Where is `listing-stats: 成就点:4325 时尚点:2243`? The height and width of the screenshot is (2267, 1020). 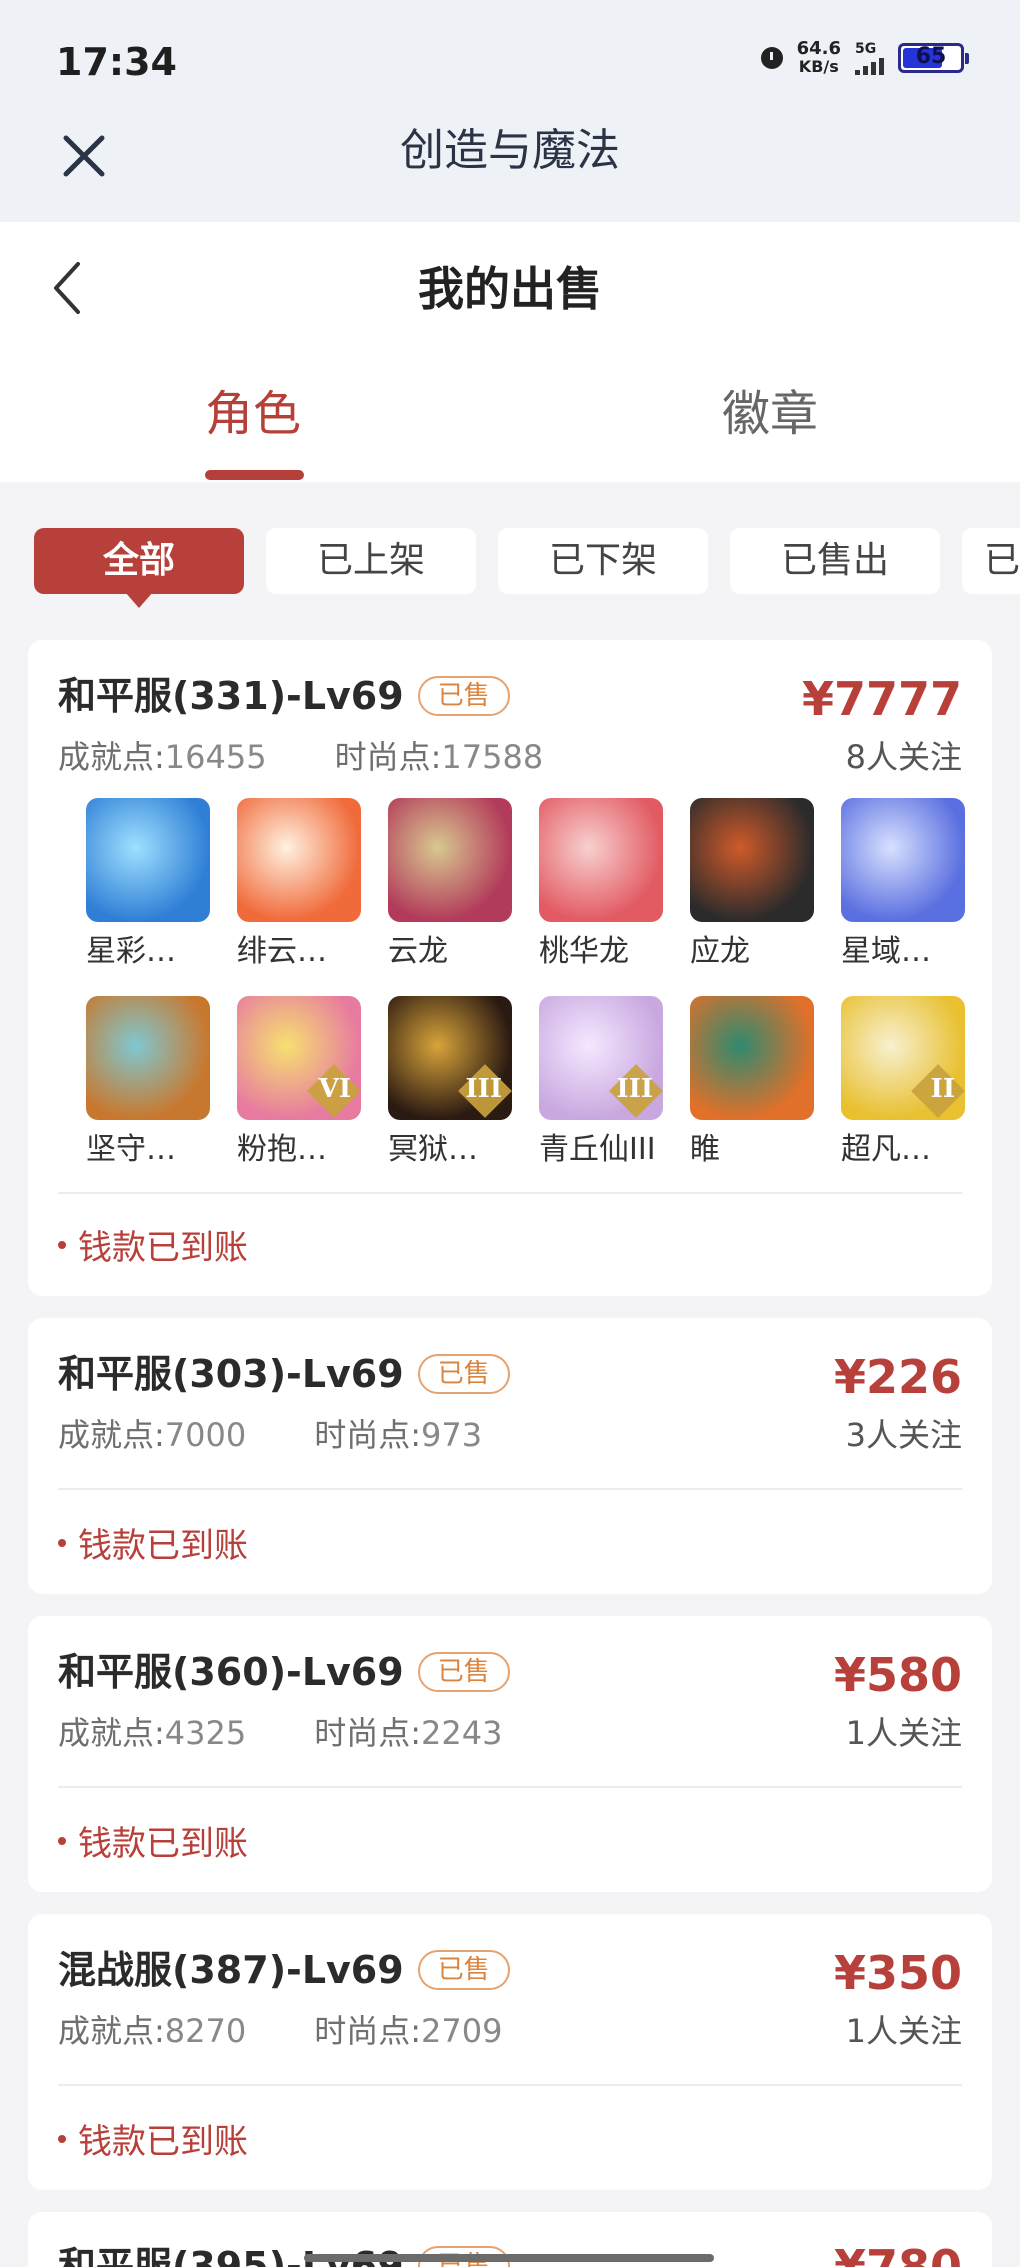
listing-stats: 成就点:4325 时尚点:2243 is located at coordinates (280, 1731).